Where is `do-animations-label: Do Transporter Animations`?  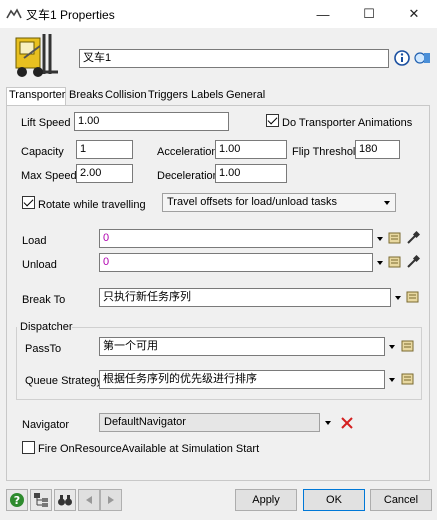 do-animations-label: Do Transporter Animations is located at coordinates (347, 123).